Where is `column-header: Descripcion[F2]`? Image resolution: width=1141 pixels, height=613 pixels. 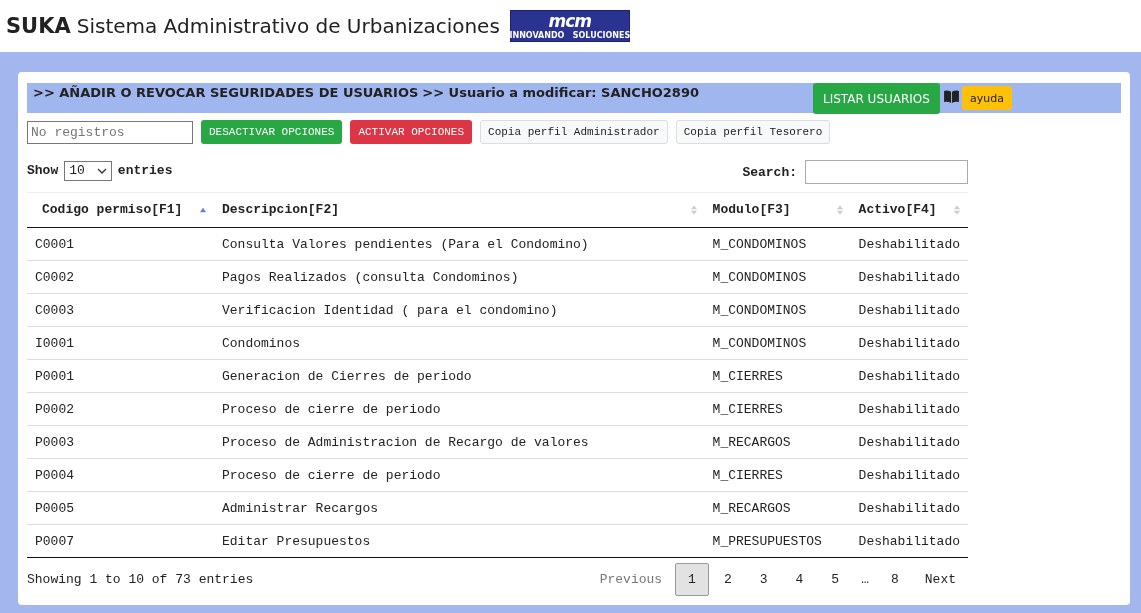
column-header: Descripcion[F2] is located at coordinates (459, 210).